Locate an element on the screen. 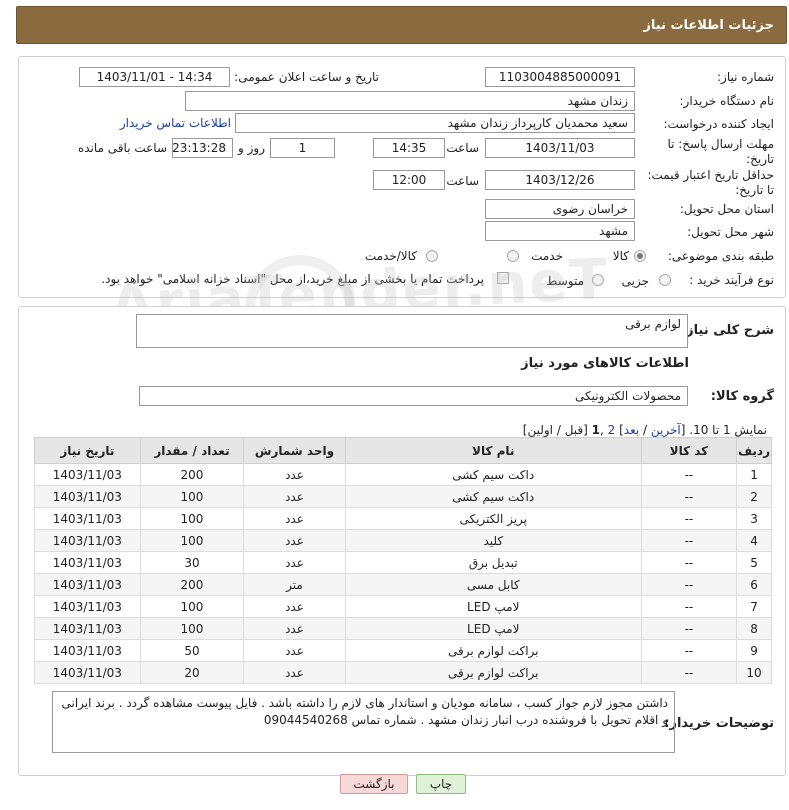 The image size is (789, 810). paging-current-page: 1 is located at coordinates (595, 430).